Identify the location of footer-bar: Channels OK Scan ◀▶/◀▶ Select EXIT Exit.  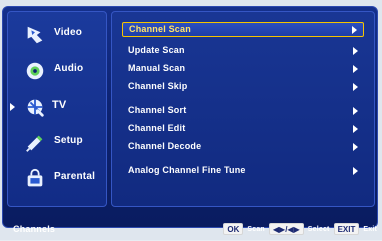
(193, 231).